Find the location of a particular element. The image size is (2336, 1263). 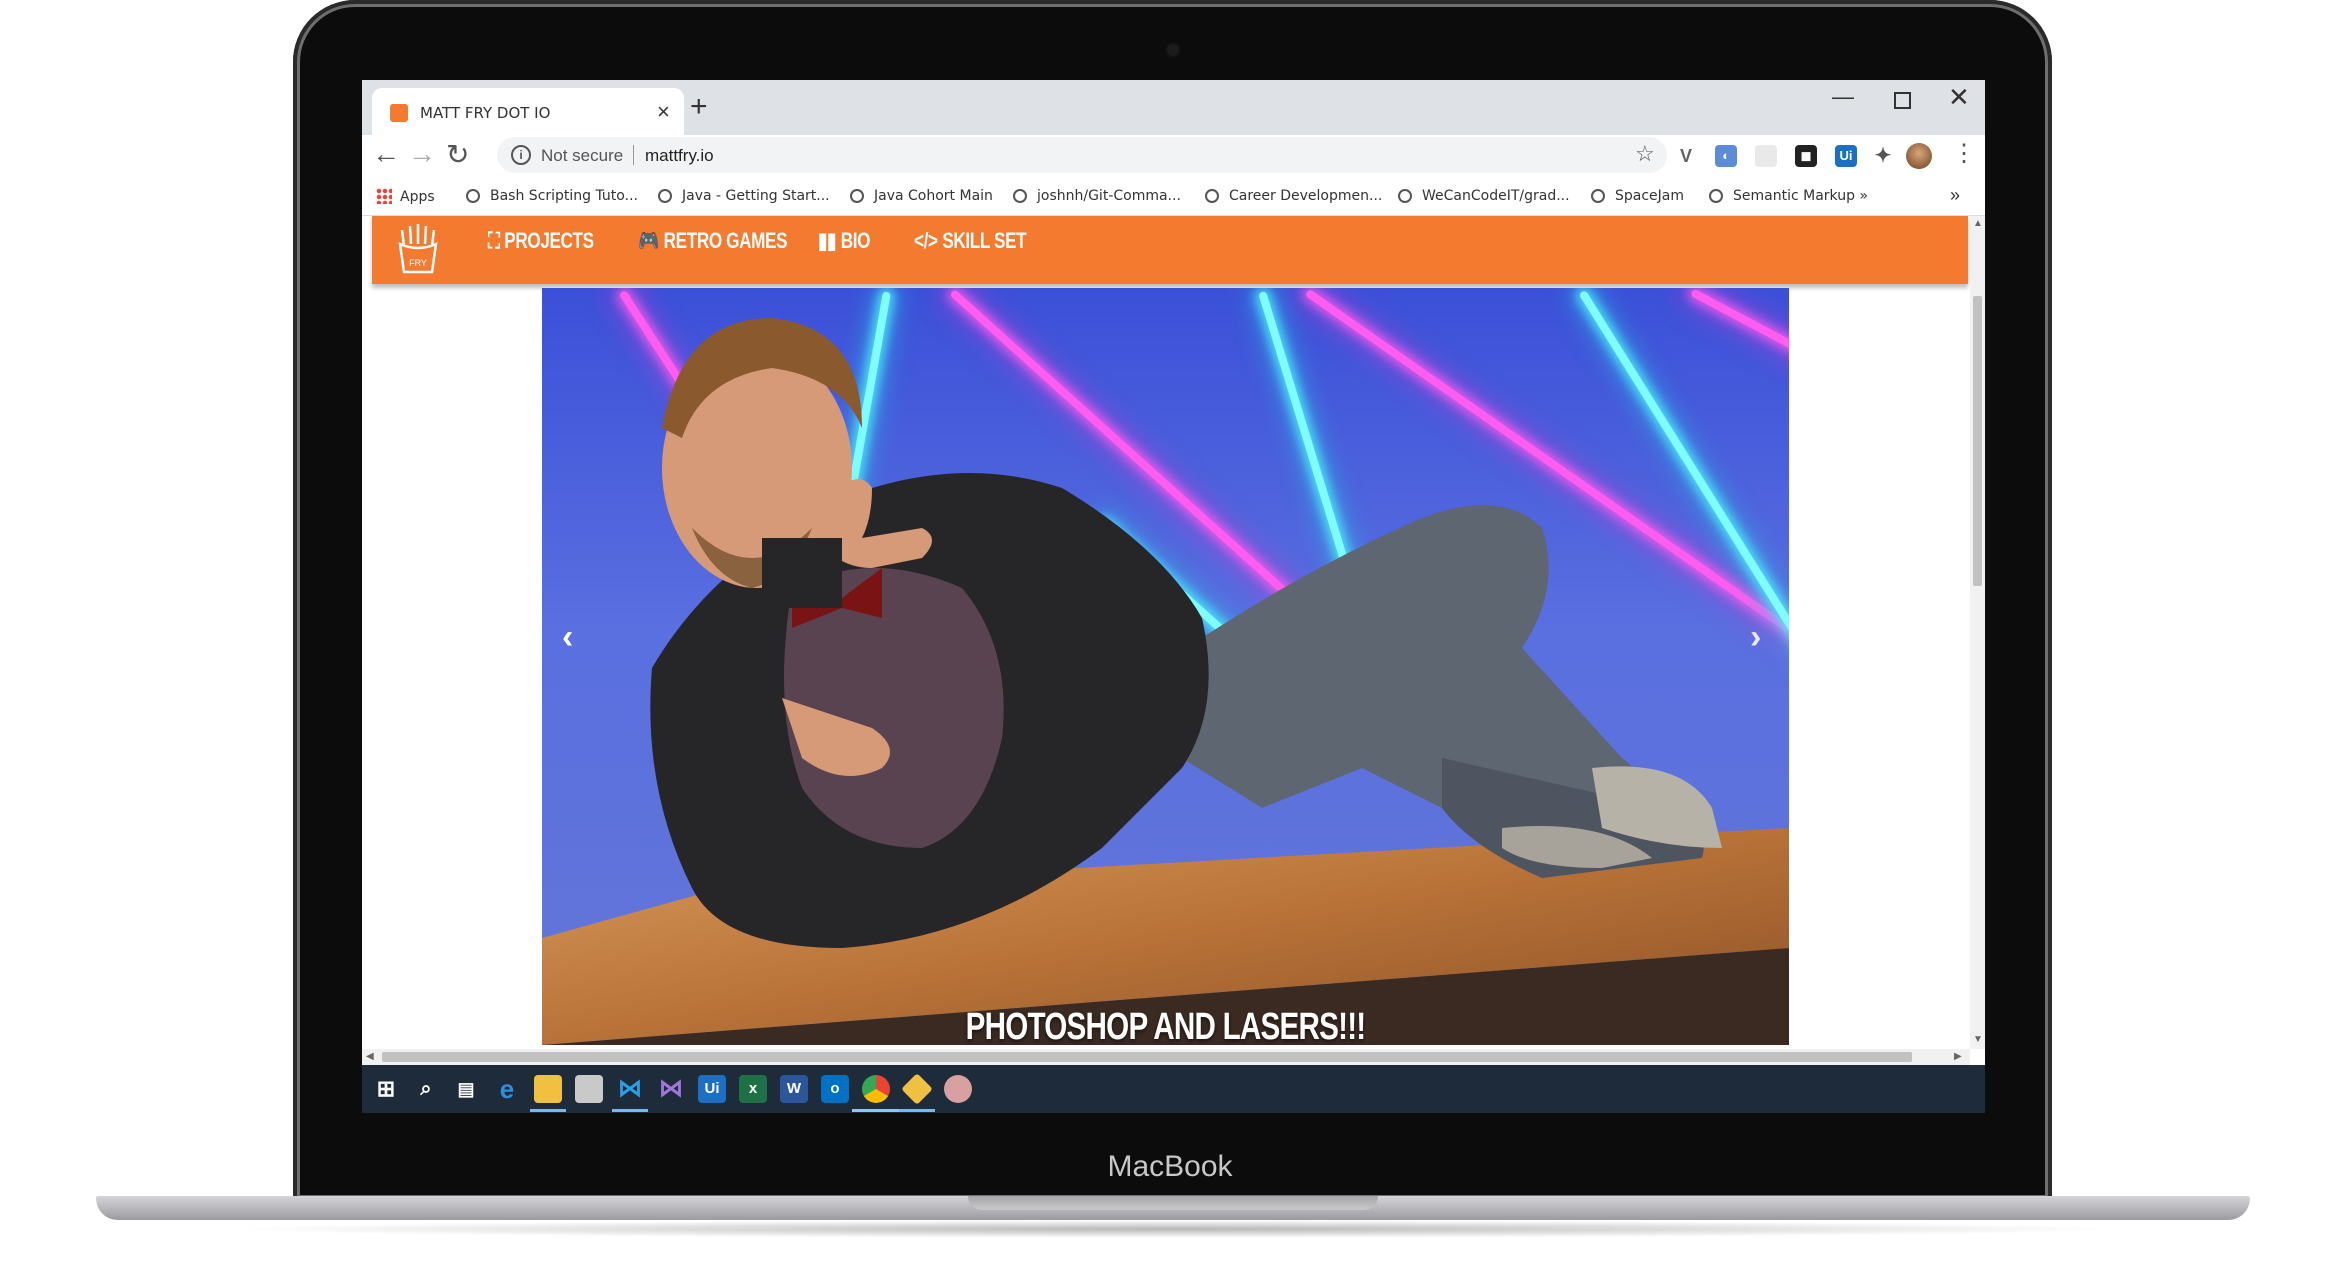

carousel-prev-button: ‹ is located at coordinates (567, 637).